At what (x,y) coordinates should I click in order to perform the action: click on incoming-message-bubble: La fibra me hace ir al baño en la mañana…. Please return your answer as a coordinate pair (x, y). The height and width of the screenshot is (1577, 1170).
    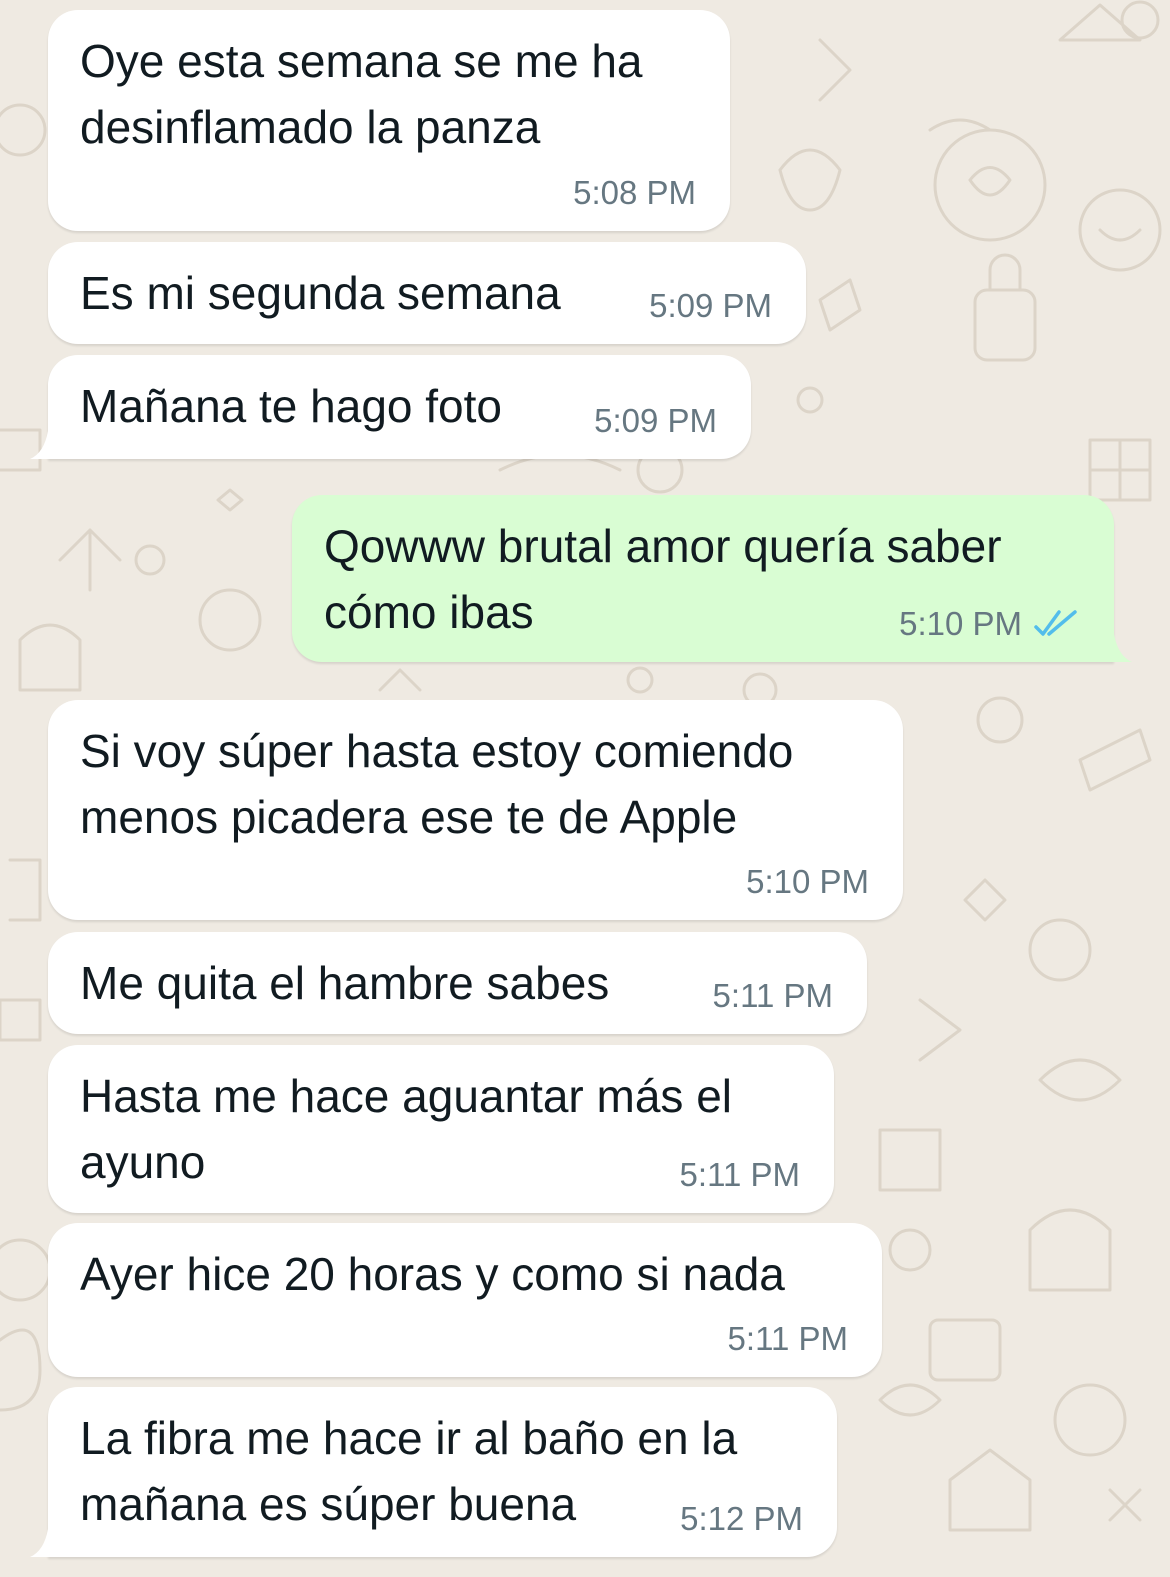
    Looking at the image, I should click on (433, 1472).